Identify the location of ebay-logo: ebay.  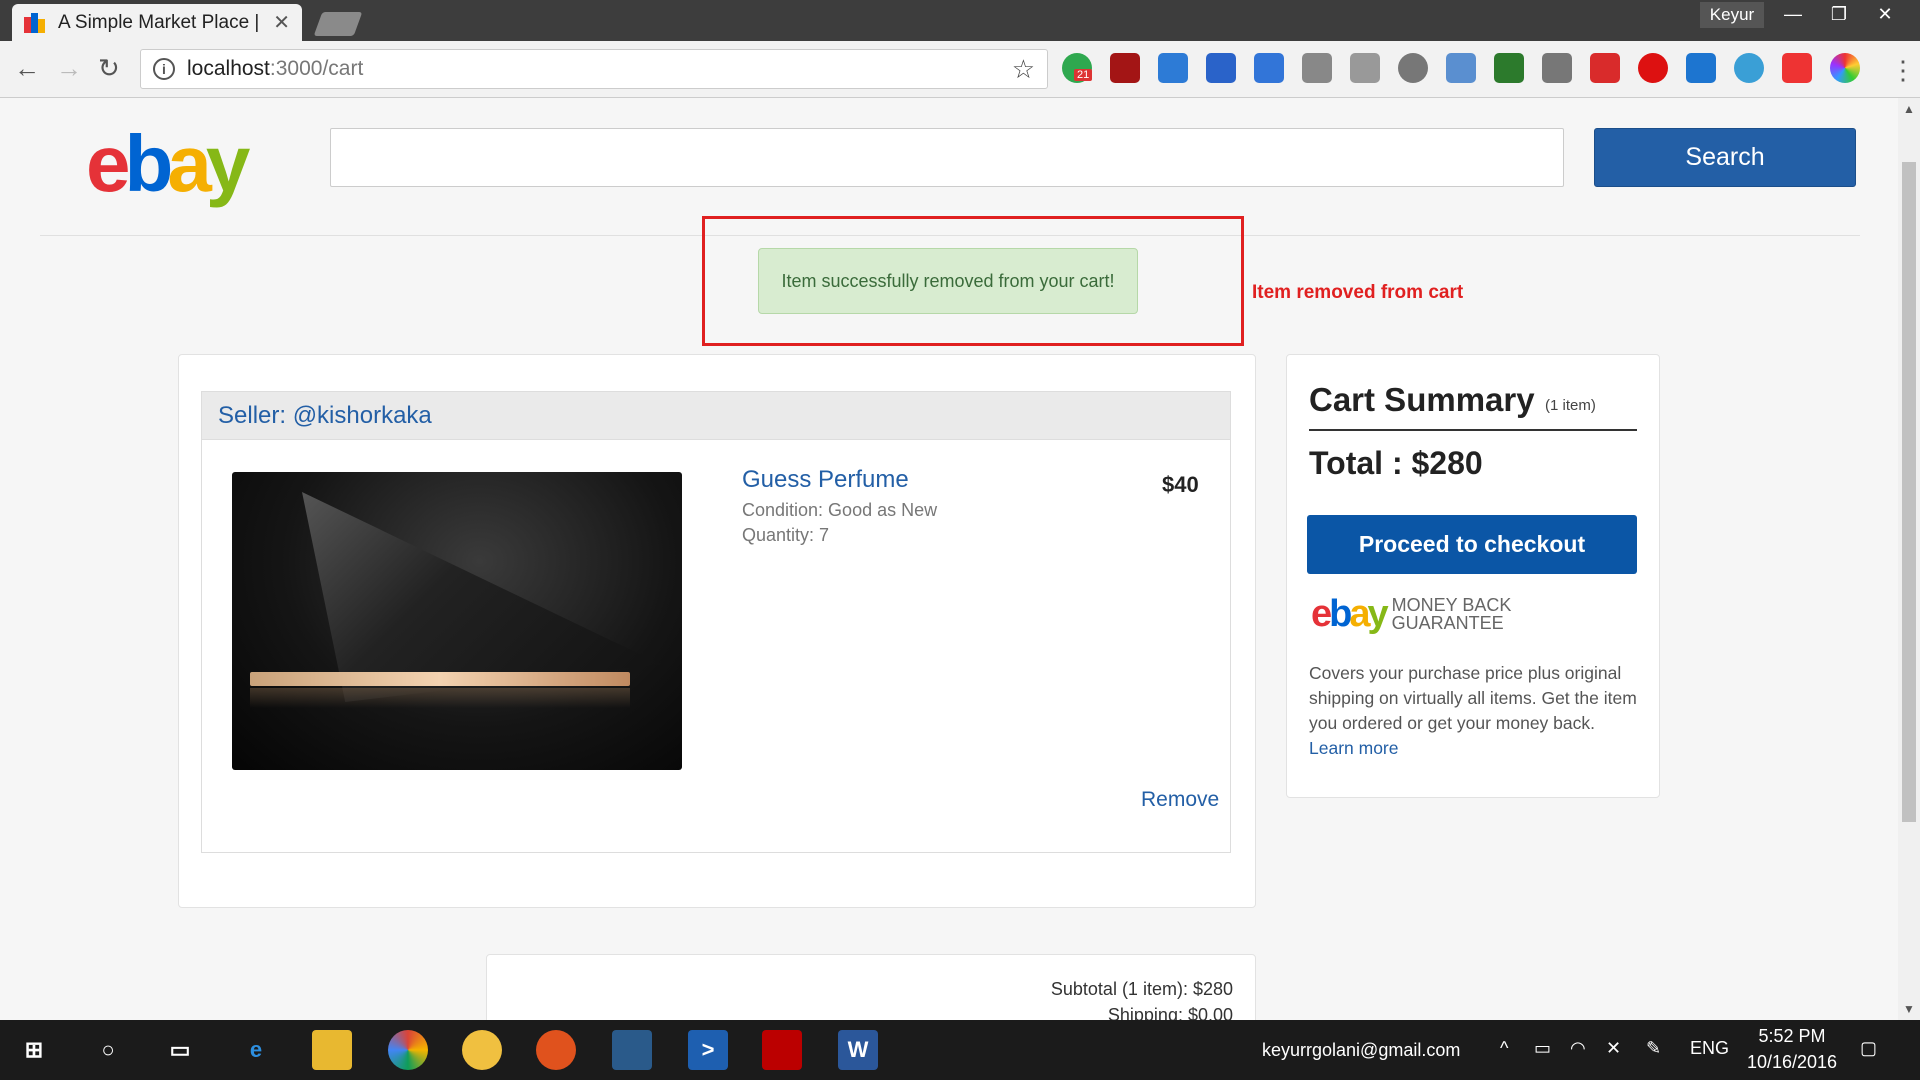
(168, 164).